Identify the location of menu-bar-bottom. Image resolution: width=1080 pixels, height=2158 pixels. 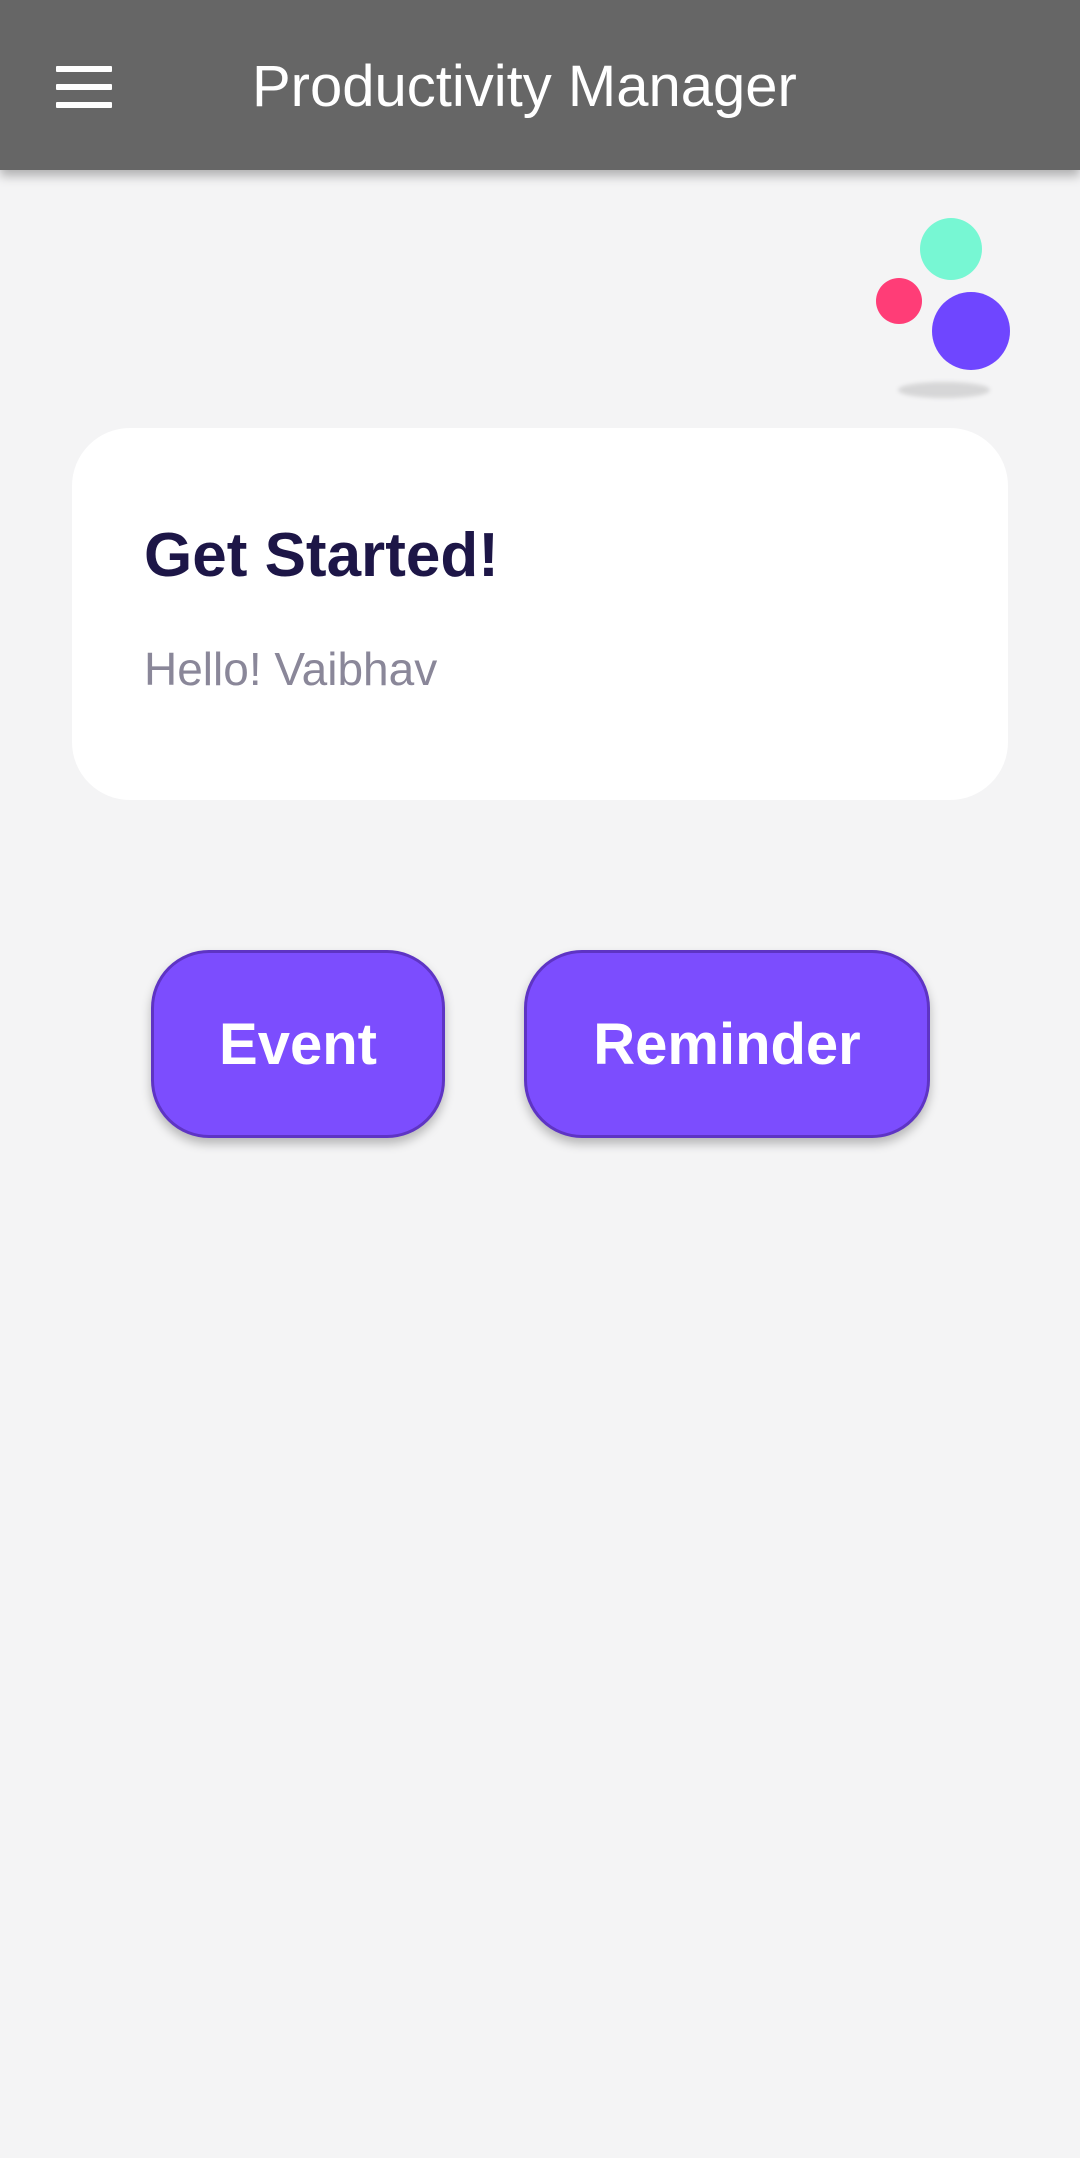
(84, 105).